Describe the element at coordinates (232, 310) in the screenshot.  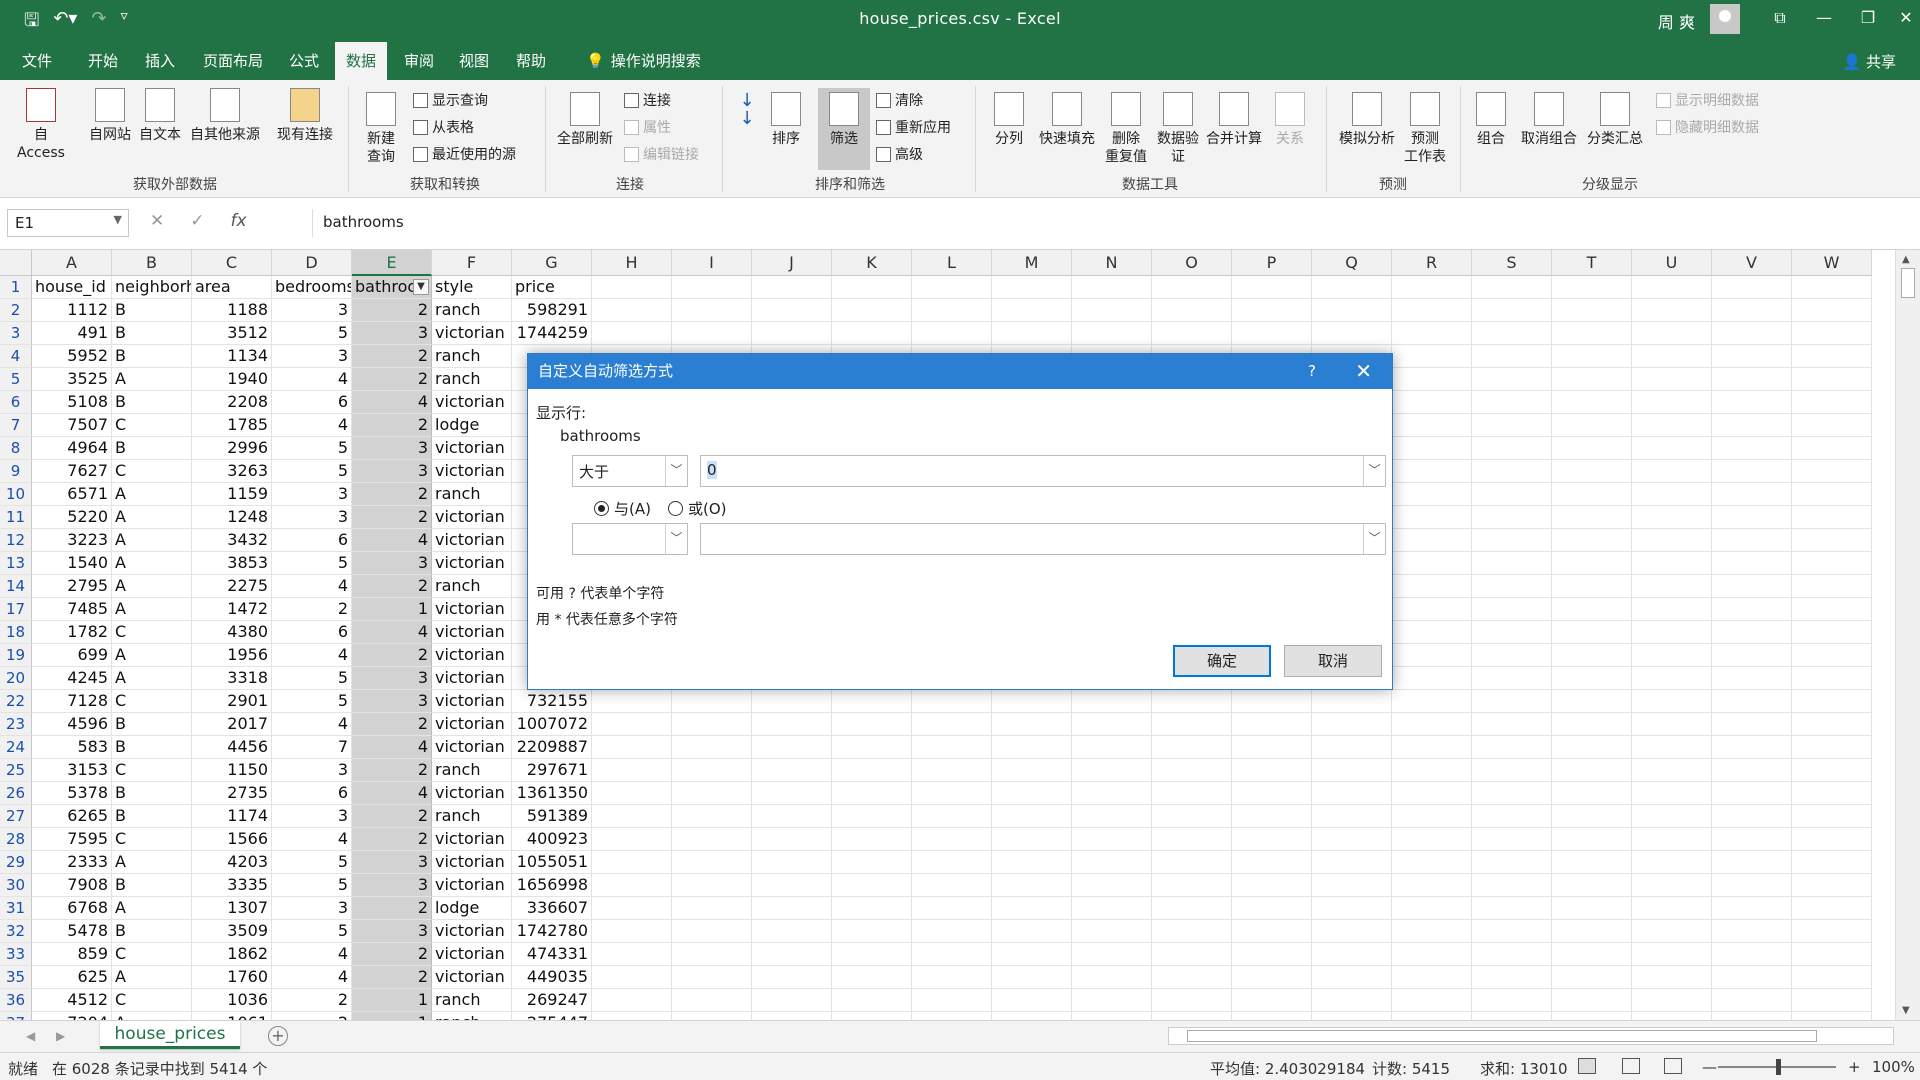
I see `table-cell: 1188` at that location.